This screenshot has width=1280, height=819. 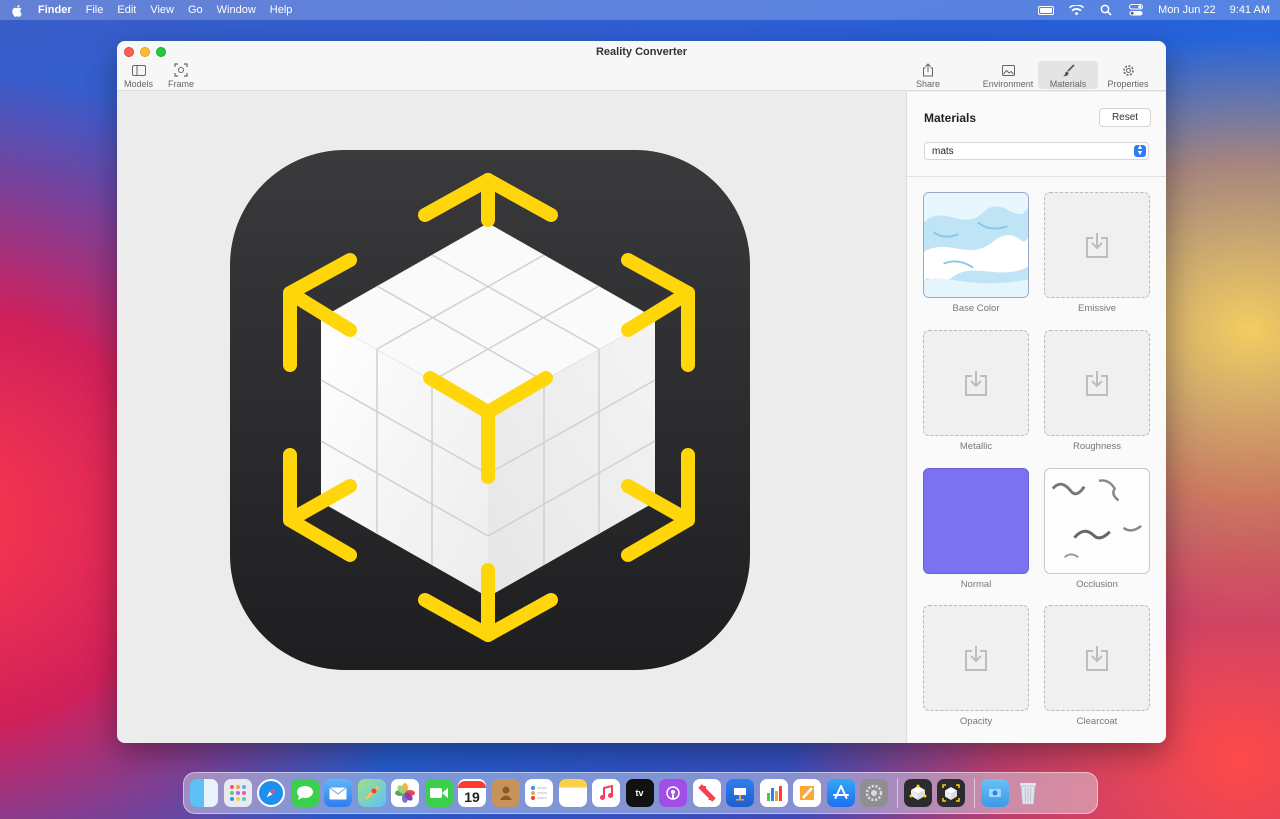 What do you see at coordinates (1250, 10) in the screenshot?
I see `menubar-time: 9:41 AM` at bounding box center [1250, 10].